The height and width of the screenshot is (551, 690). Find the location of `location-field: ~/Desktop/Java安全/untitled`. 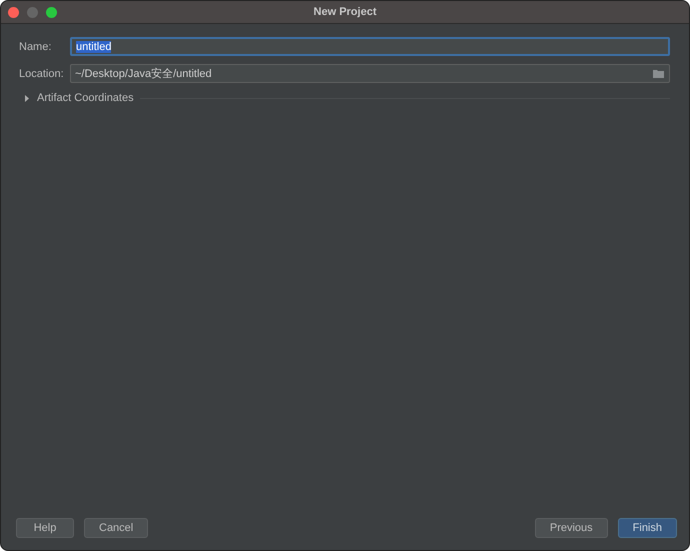

location-field: ~/Desktop/Java安全/untitled is located at coordinates (370, 73).